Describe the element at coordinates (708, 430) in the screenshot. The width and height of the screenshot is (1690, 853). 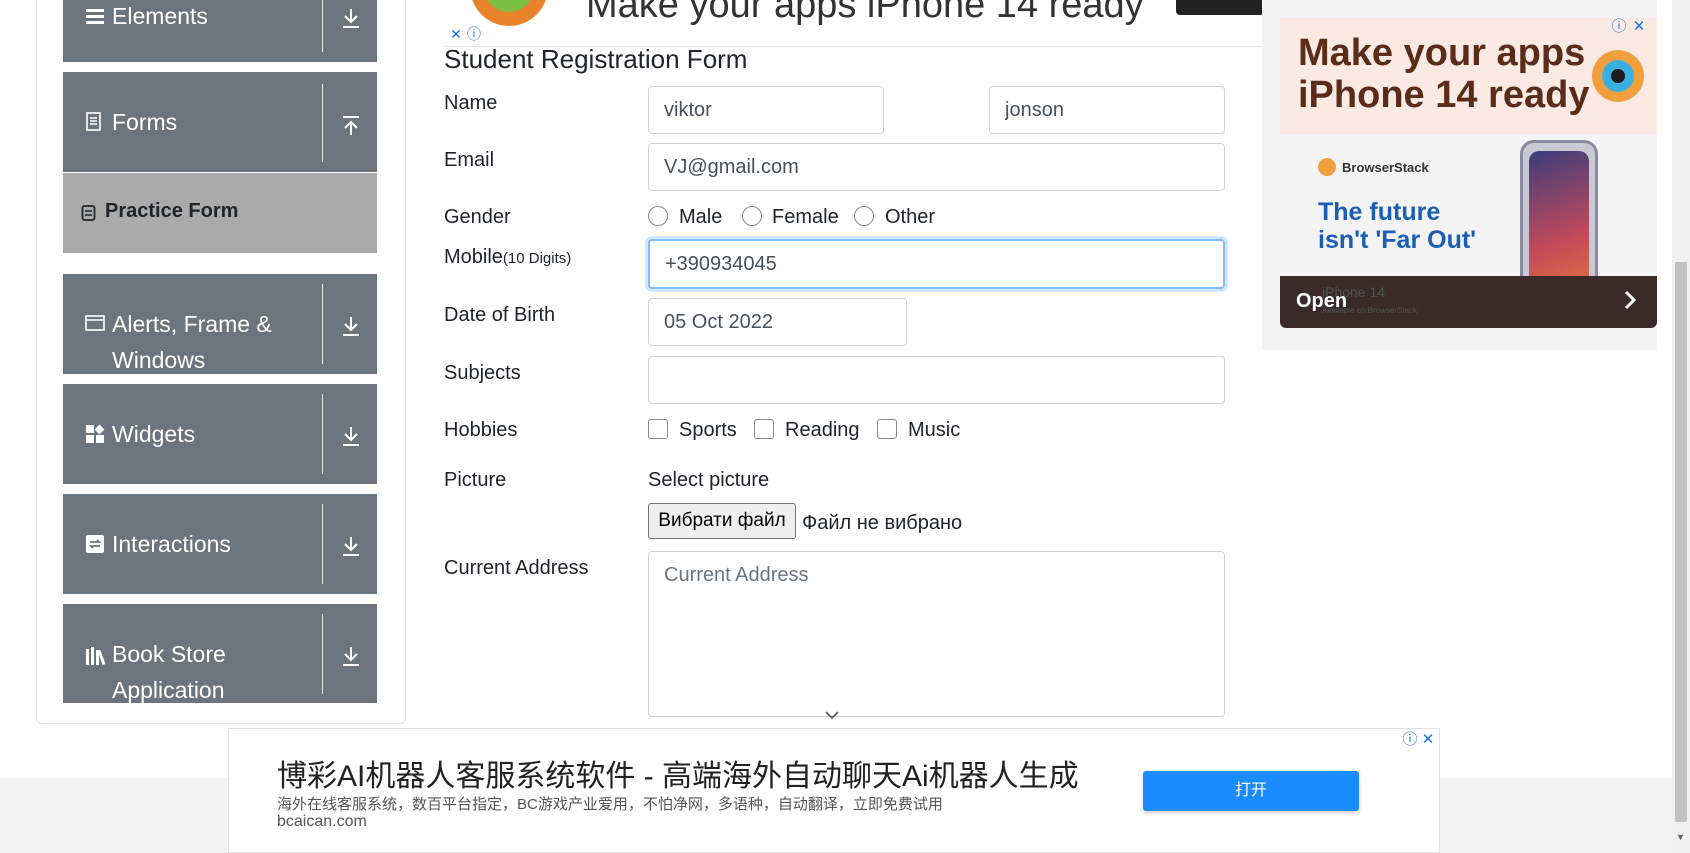
I see `hobby-option-label: Sports` at that location.